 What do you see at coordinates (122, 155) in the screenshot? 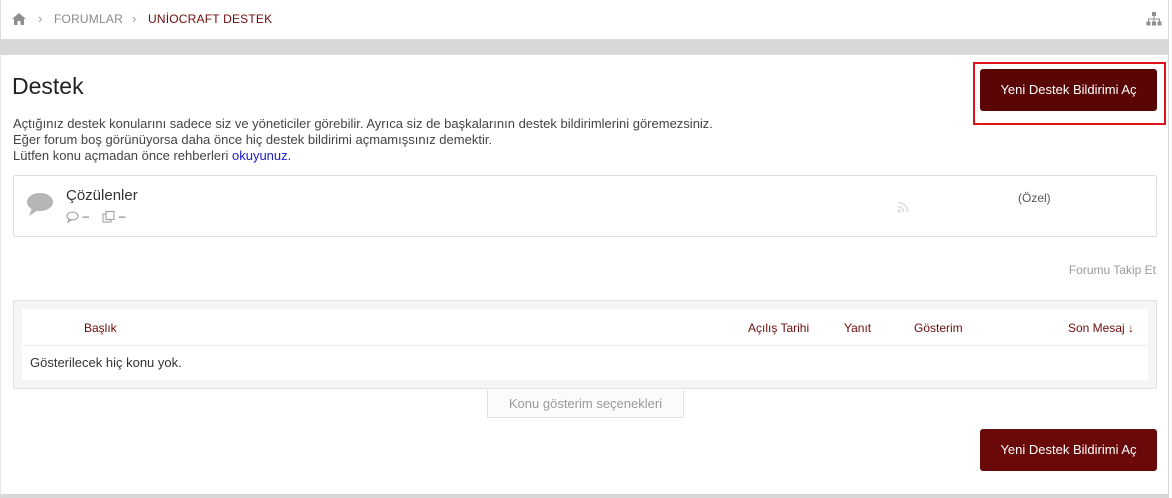
I see `description-text: Lütfen konu açmadan önce rehberleri` at bounding box center [122, 155].